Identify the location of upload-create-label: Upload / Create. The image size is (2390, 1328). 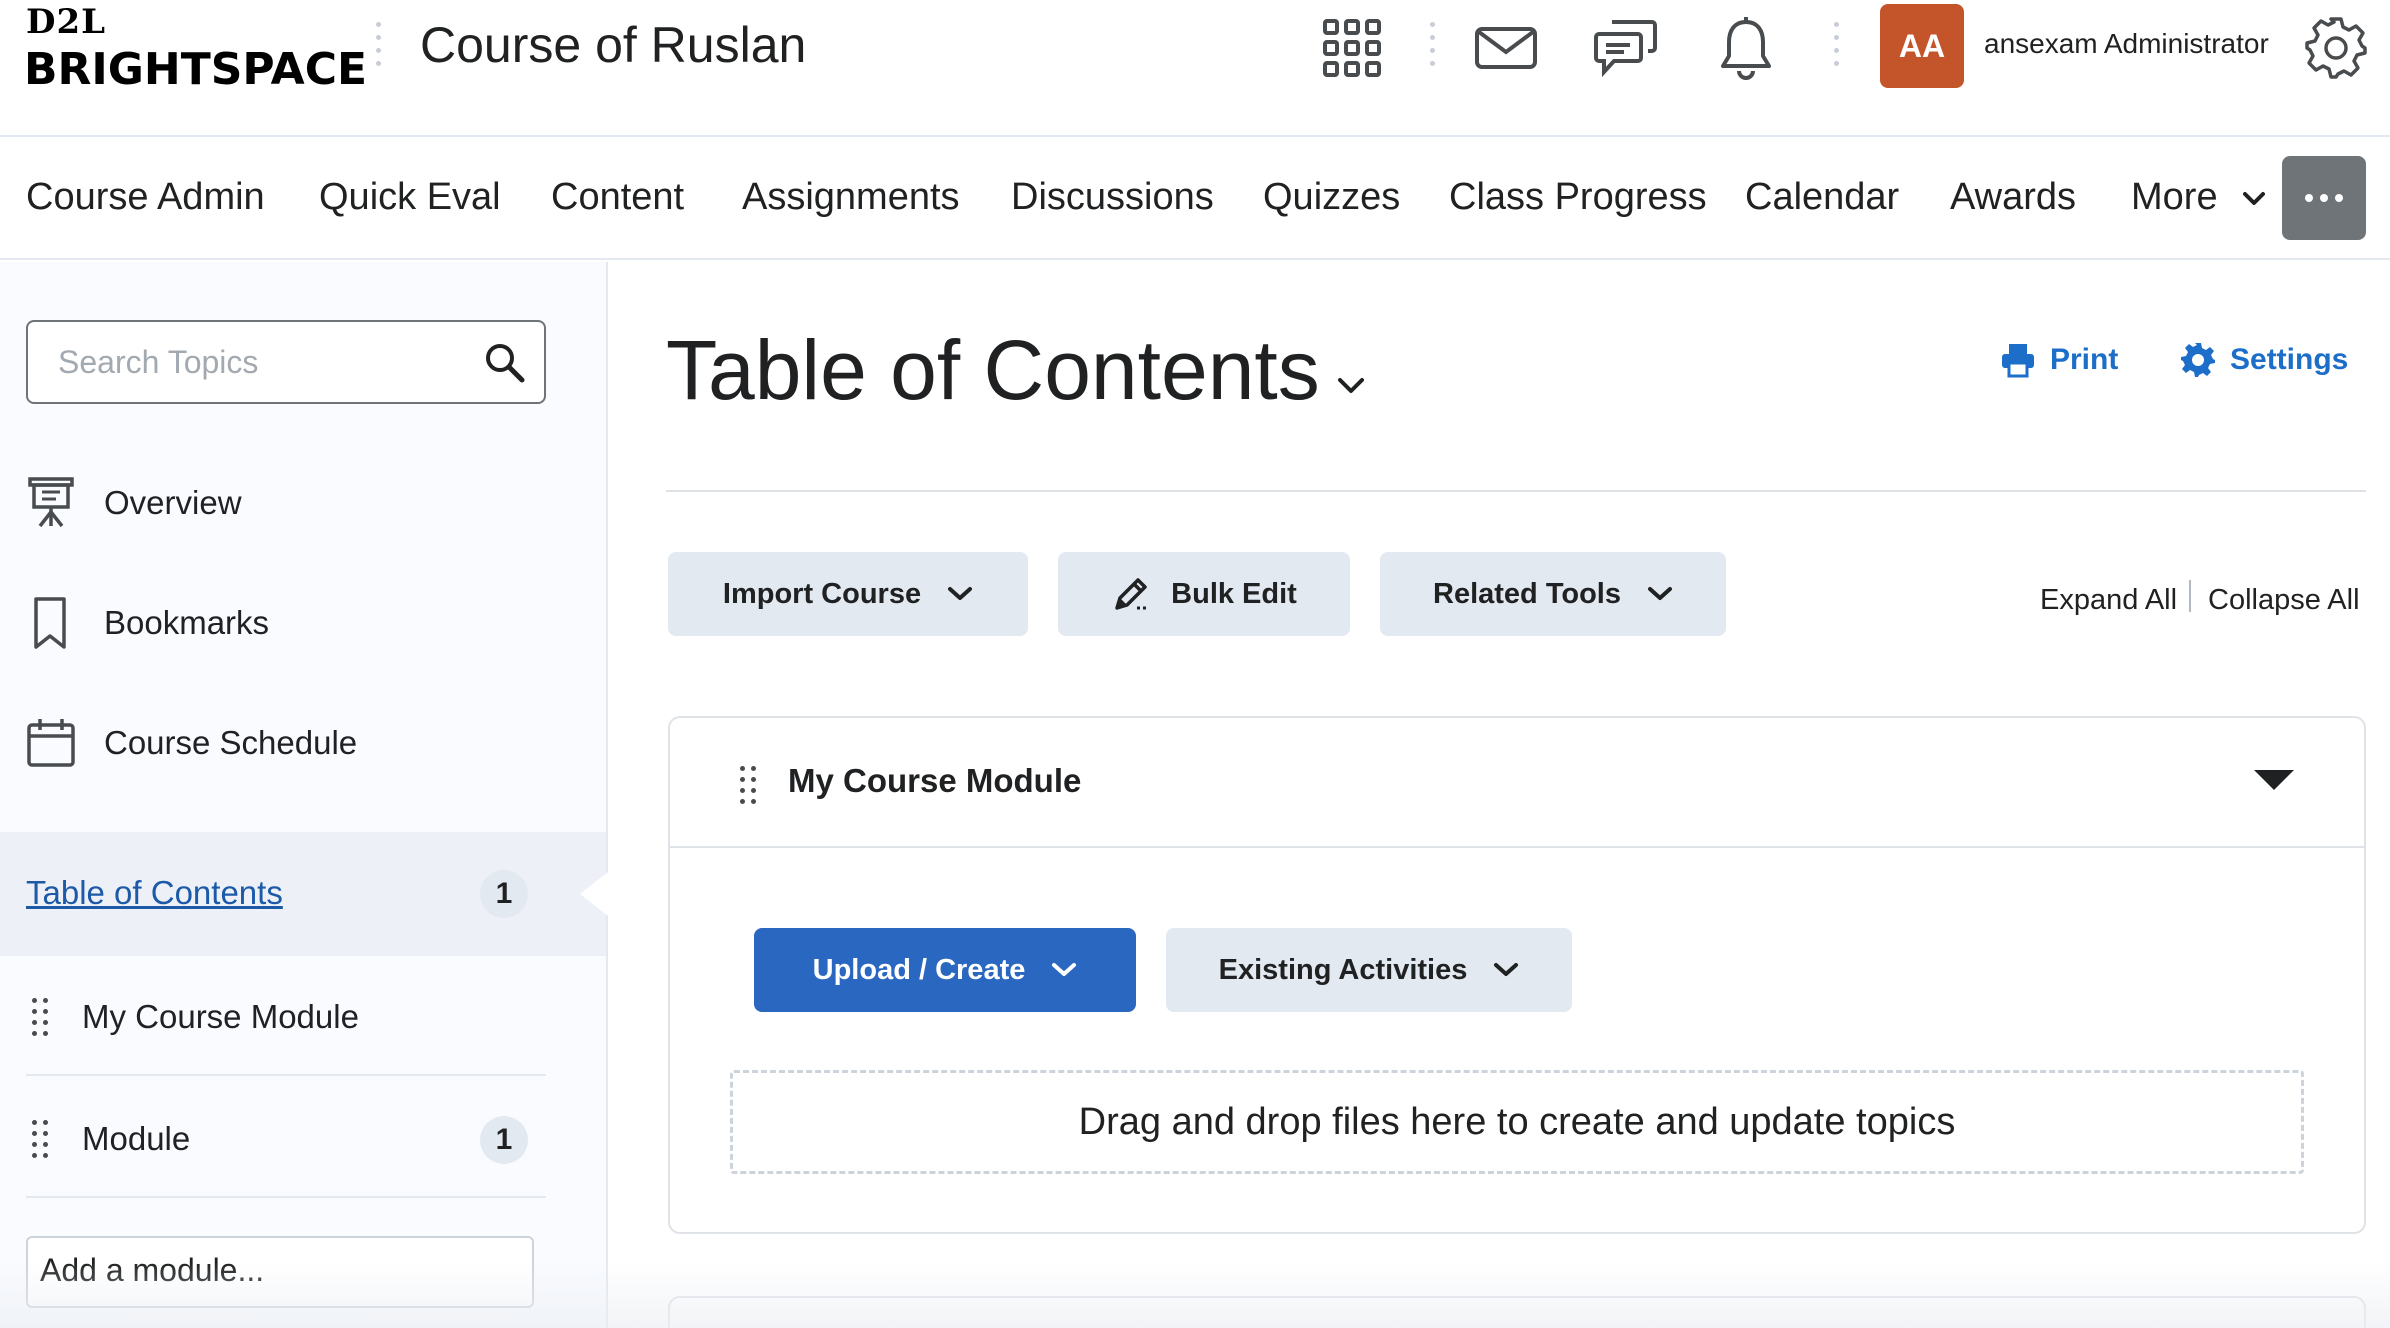
(919, 969).